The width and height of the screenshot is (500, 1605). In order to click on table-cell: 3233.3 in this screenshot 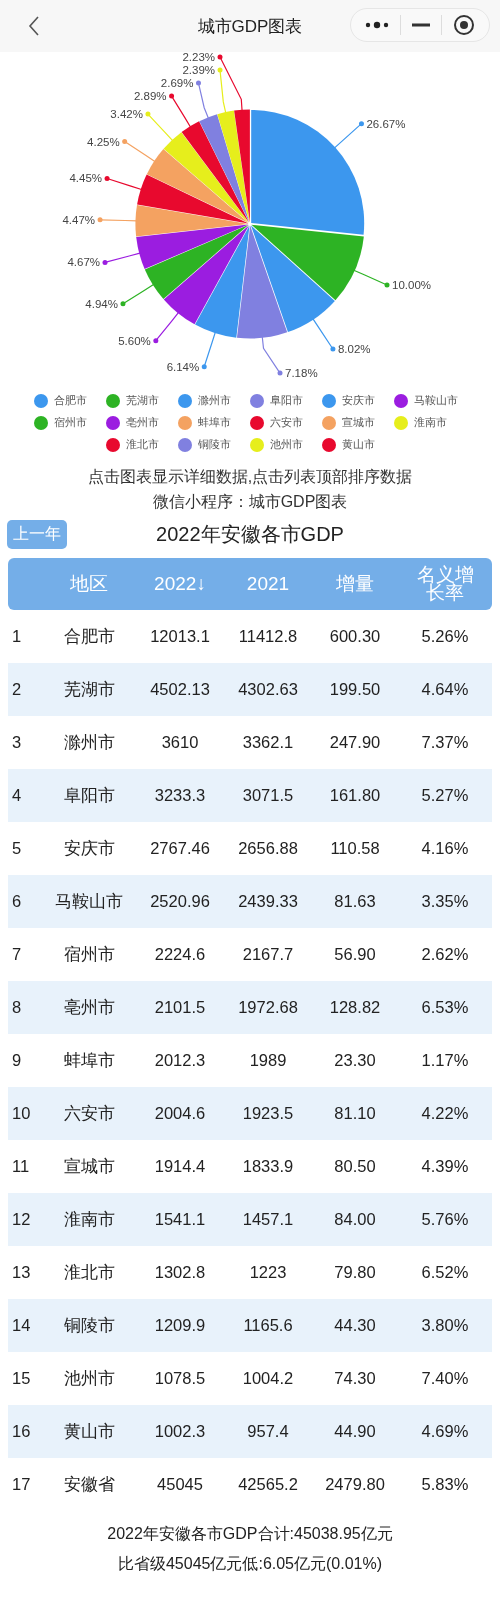, I will do `click(180, 795)`.